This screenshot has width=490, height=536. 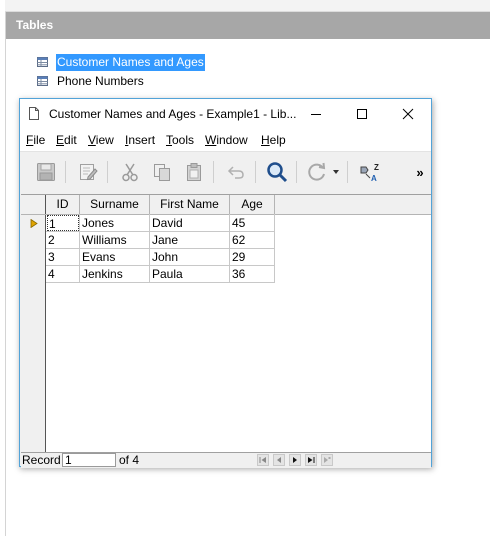 I want to click on record-number-input: 1, so click(x=89, y=460).